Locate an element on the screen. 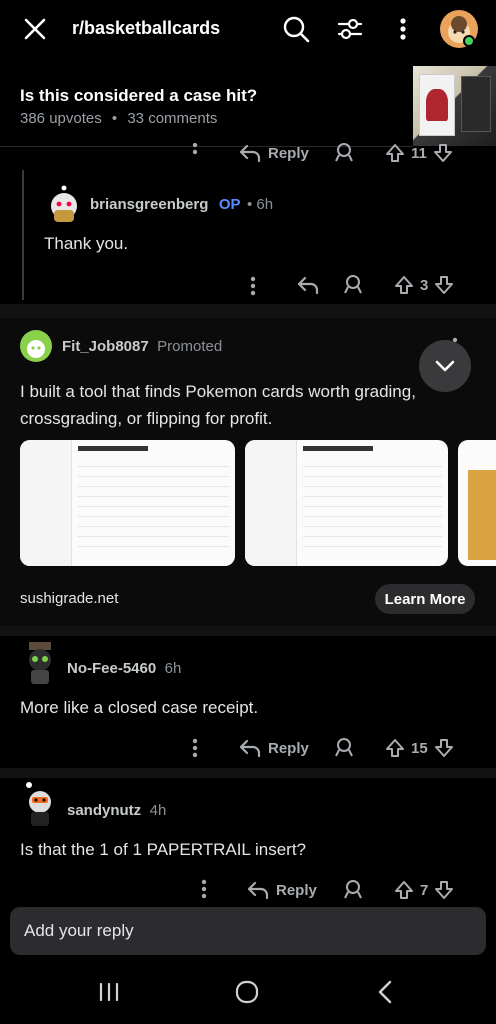  comment-body: Thank you. is located at coordinates (86, 243).